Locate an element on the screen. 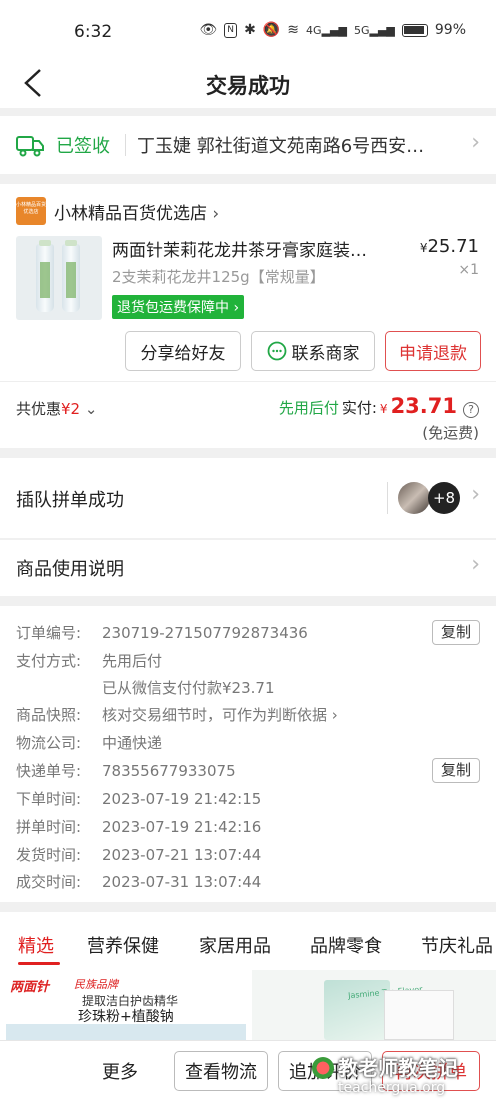 The height and width of the screenshot is (1103, 496). brand-logo: 两面针 is located at coordinates (30, 987).